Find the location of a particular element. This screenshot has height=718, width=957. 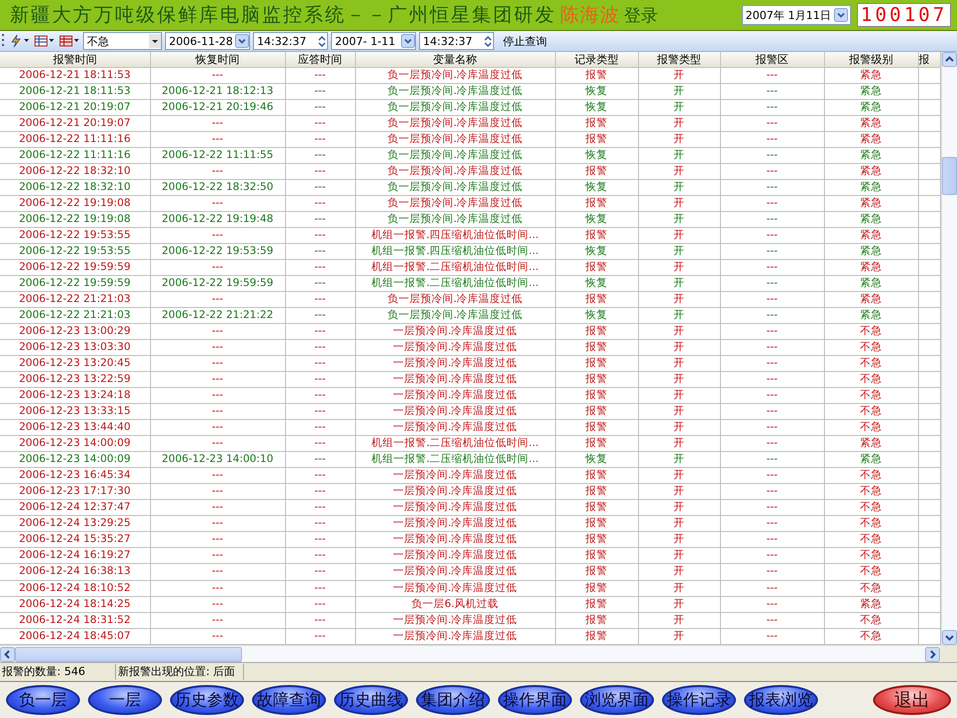

vertical-scrollbar is located at coordinates (948, 348).